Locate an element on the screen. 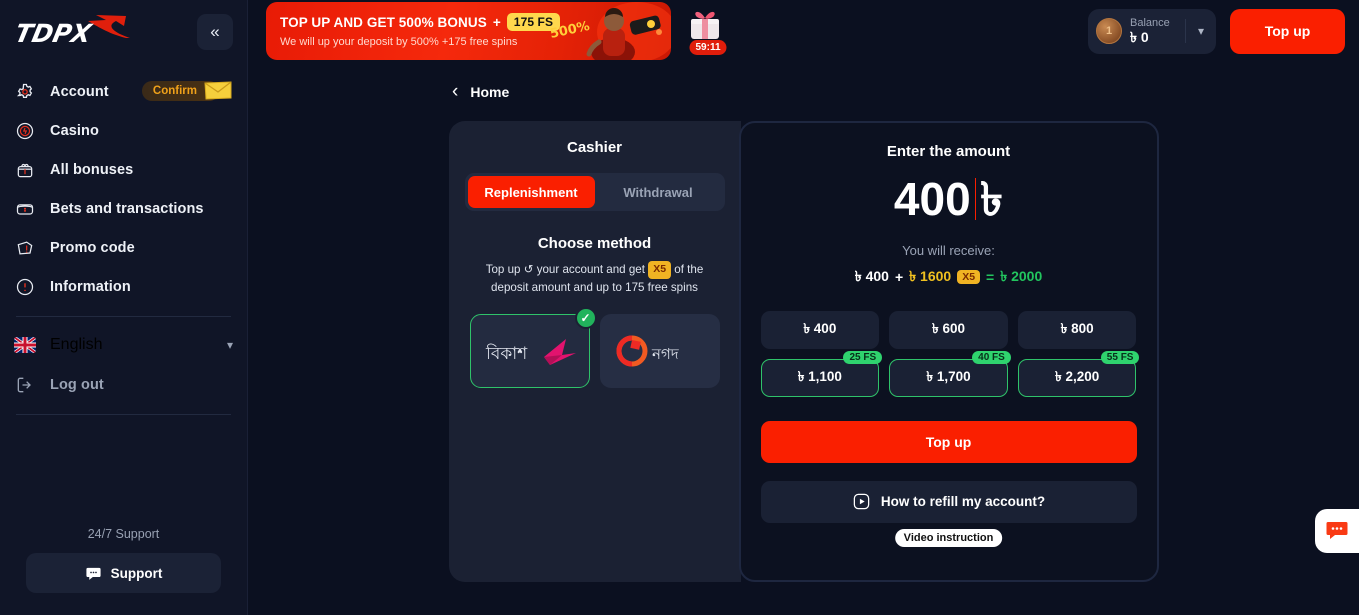  nagad-native-label: নগদ is located at coordinates (665, 354).